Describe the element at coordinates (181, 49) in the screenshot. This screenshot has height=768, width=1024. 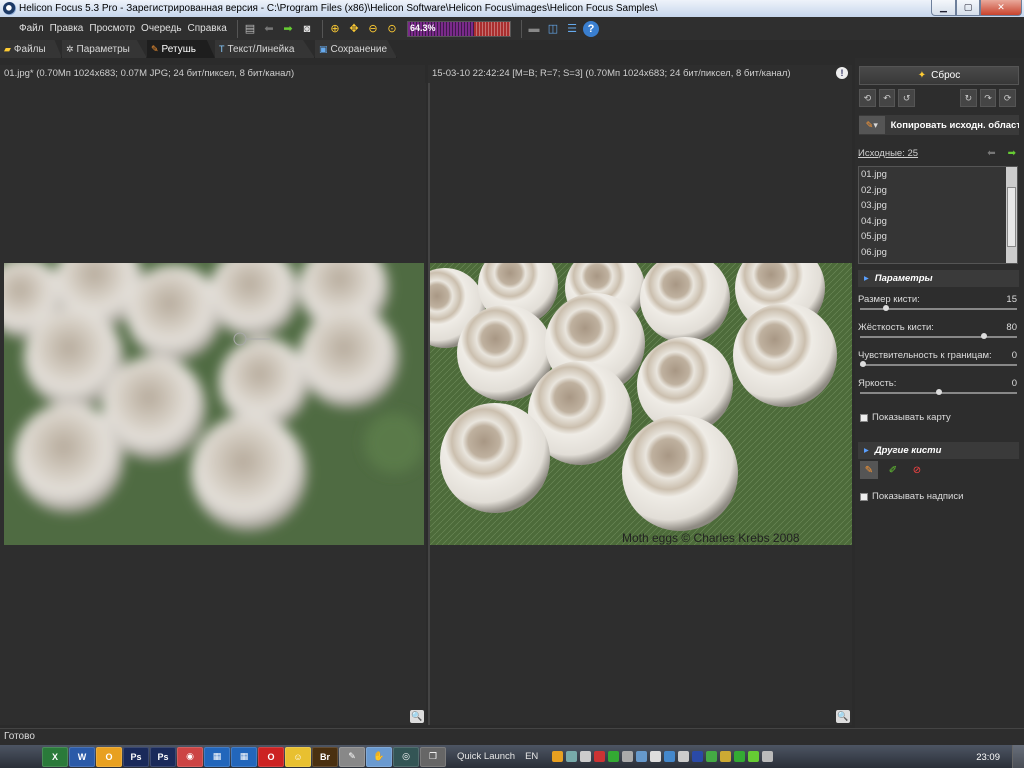
I see `tab-retouch: ✎ Ретушь` at that location.